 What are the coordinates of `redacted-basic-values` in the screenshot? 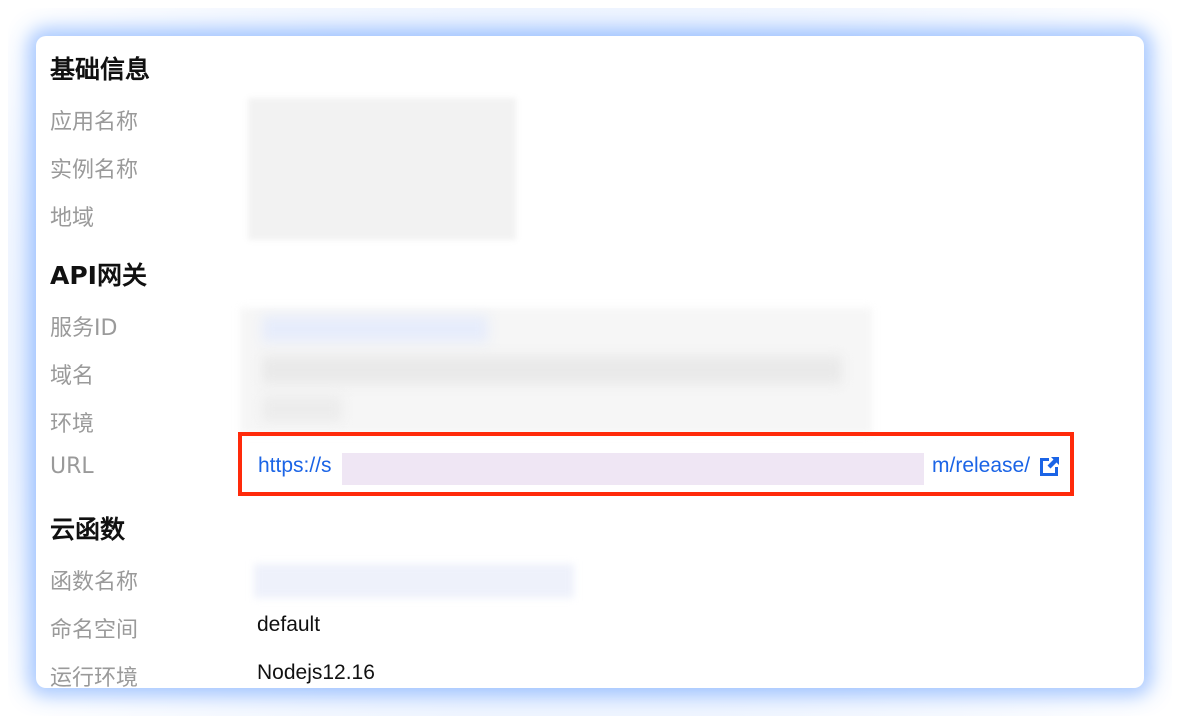 It's located at (382, 169).